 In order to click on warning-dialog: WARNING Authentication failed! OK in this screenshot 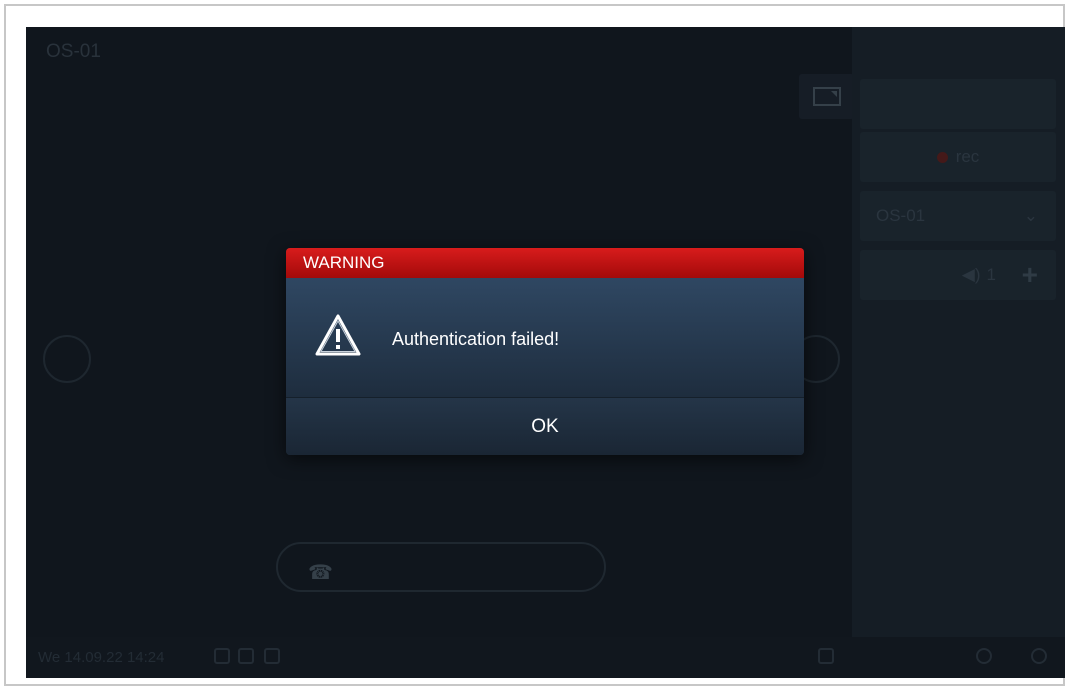, I will do `click(545, 351)`.